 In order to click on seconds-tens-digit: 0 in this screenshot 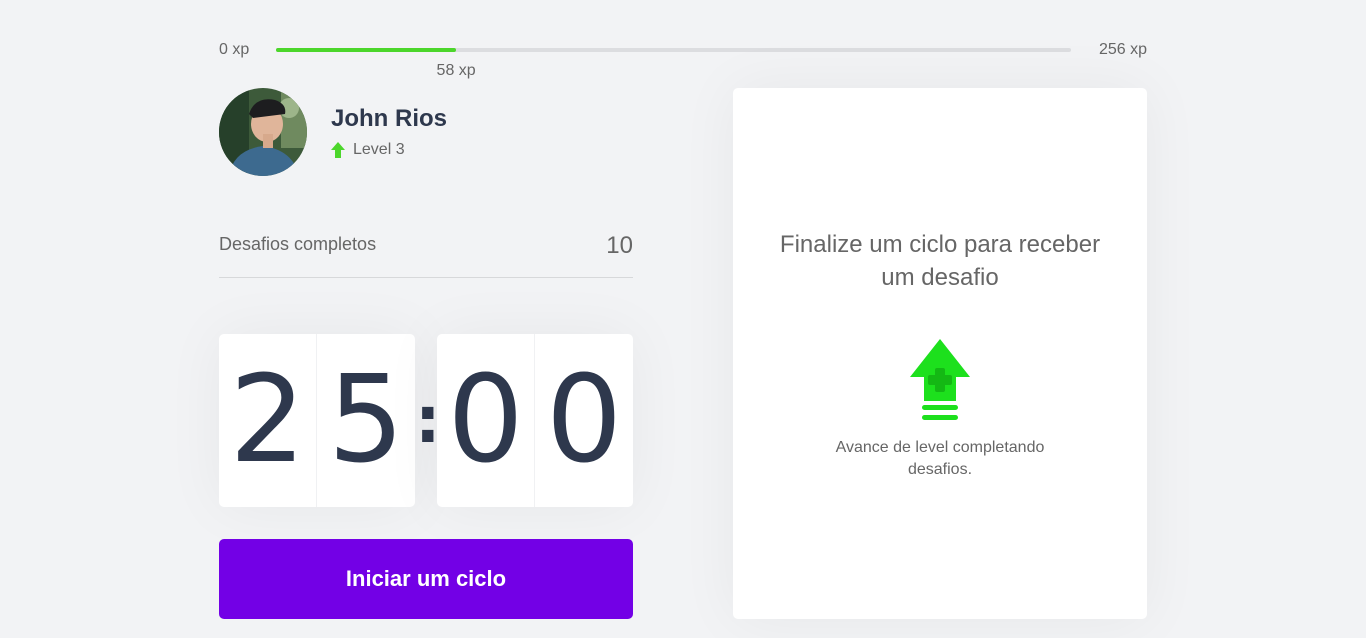, I will do `click(486, 420)`.